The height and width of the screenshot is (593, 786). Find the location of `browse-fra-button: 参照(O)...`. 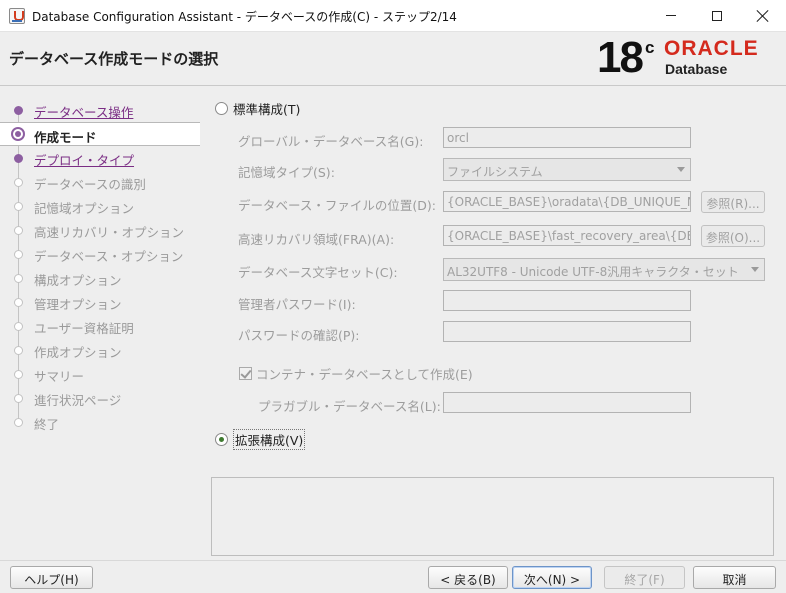

browse-fra-button: 参照(O)... is located at coordinates (733, 236).